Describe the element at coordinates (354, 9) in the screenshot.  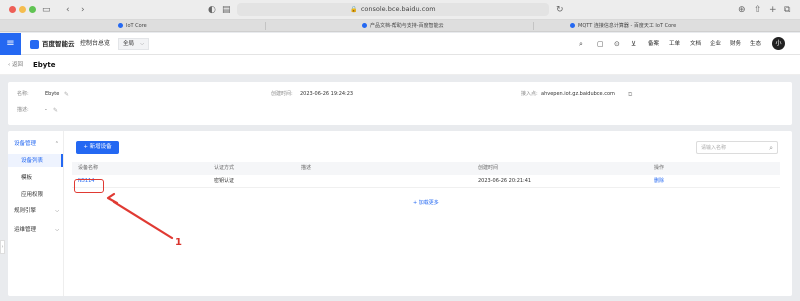
I see `lock-icon: 🔒` at that location.